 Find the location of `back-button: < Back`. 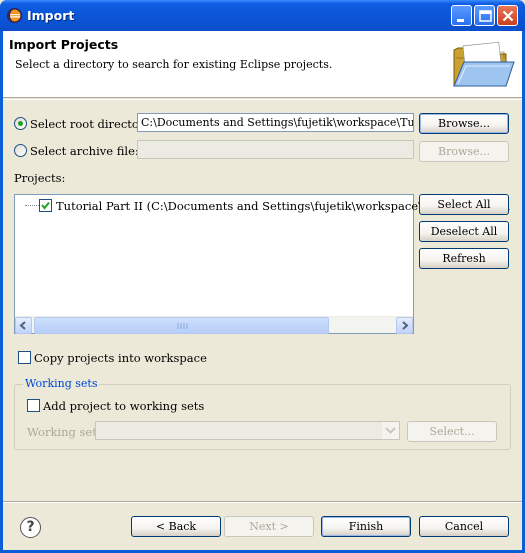

back-button: < Back is located at coordinates (176, 526).